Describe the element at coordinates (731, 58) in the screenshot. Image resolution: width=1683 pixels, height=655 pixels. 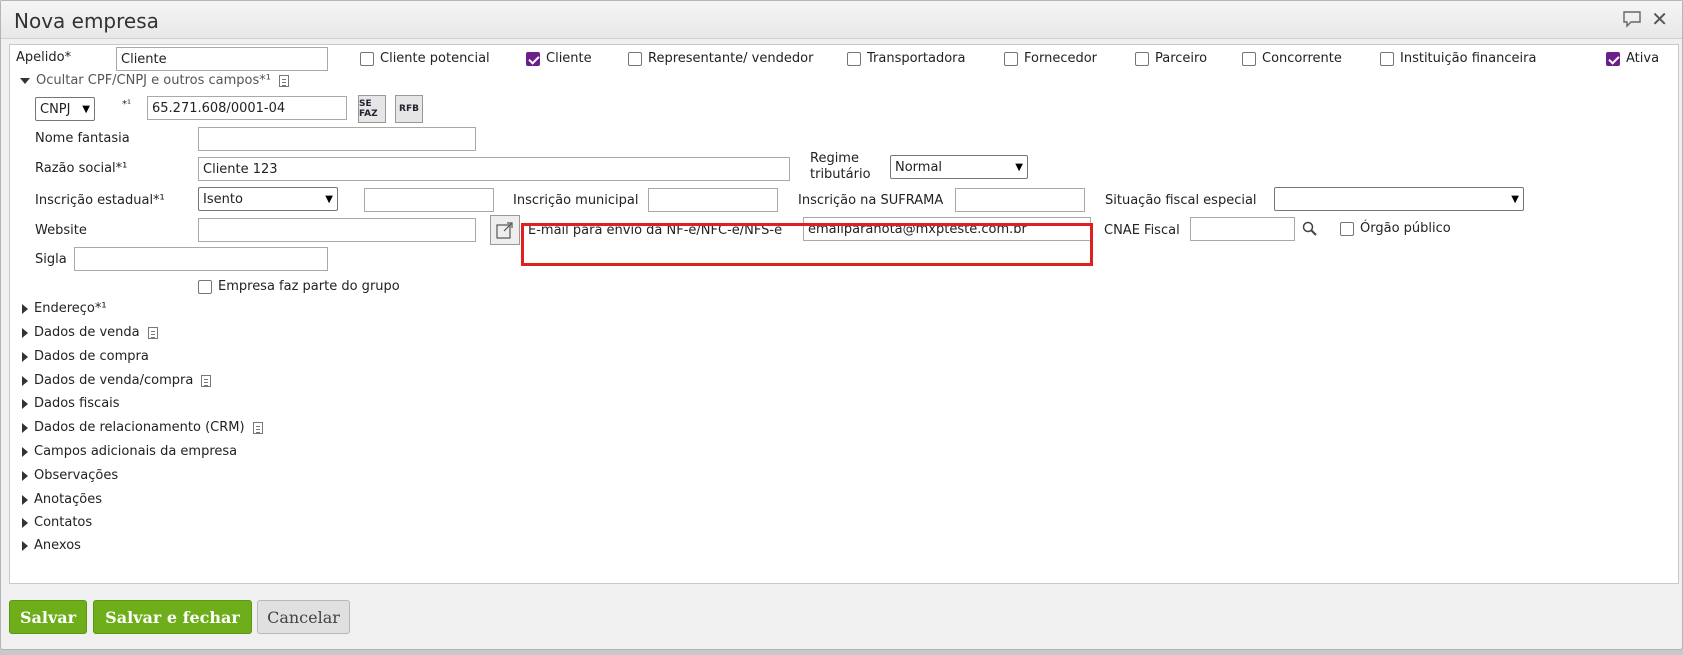
I see `checkbox-label: Representante/ vendedor` at that location.